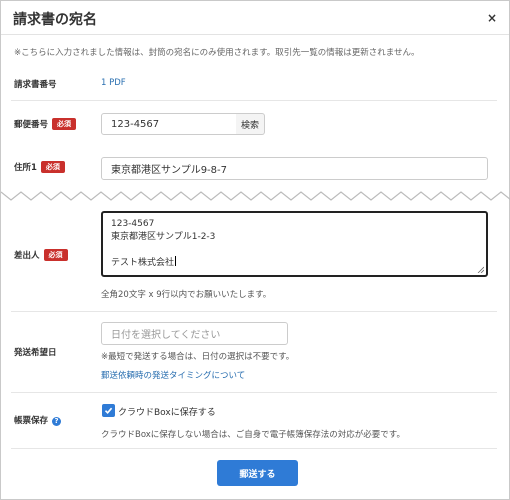 This screenshot has width=510, height=500. Describe the element at coordinates (294, 262) in the screenshot. I see `sender-line-last: テスト株式会社` at that location.